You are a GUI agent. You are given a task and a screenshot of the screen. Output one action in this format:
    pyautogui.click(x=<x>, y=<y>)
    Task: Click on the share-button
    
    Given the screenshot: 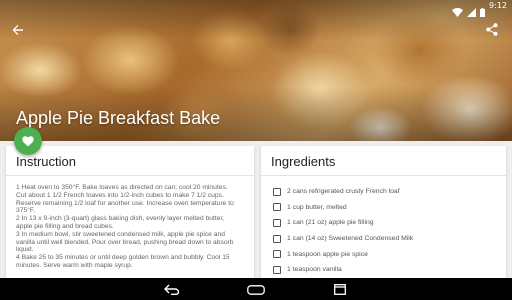 What is the action you would take?
    pyautogui.click(x=492, y=30)
    